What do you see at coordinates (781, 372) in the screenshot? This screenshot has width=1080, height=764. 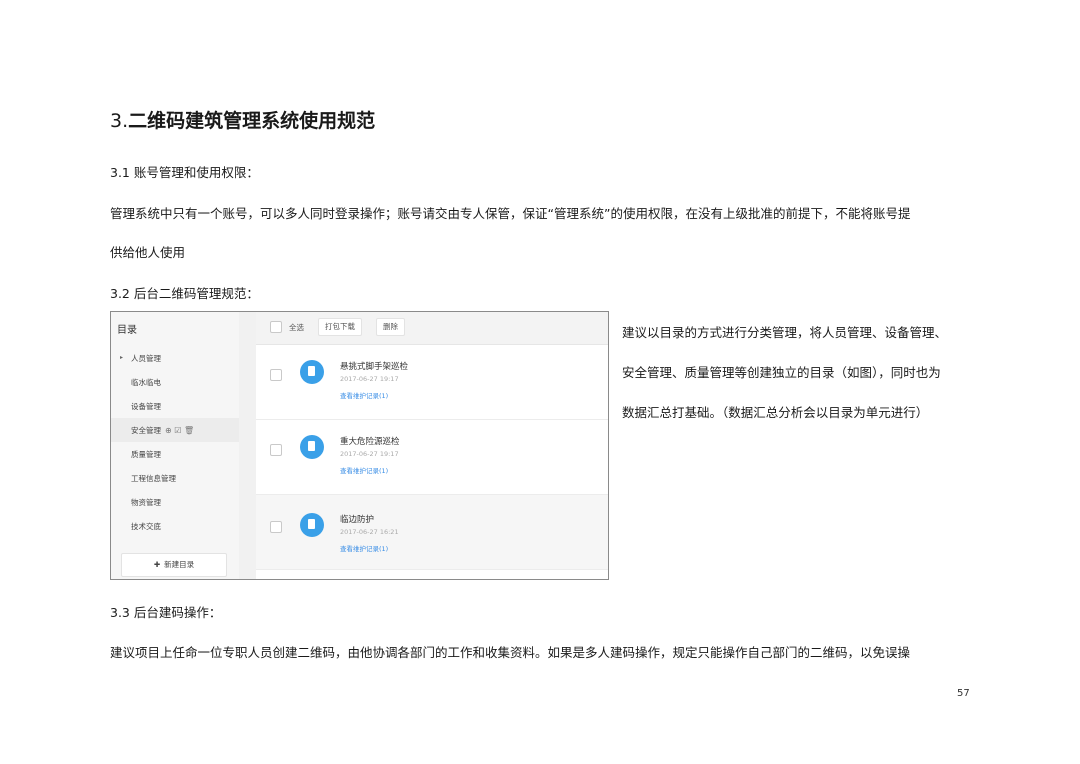 I see `section-3-2-side-line-2: 安全管理、质量管理等创建独立的目录（如图），同时也为` at bounding box center [781, 372].